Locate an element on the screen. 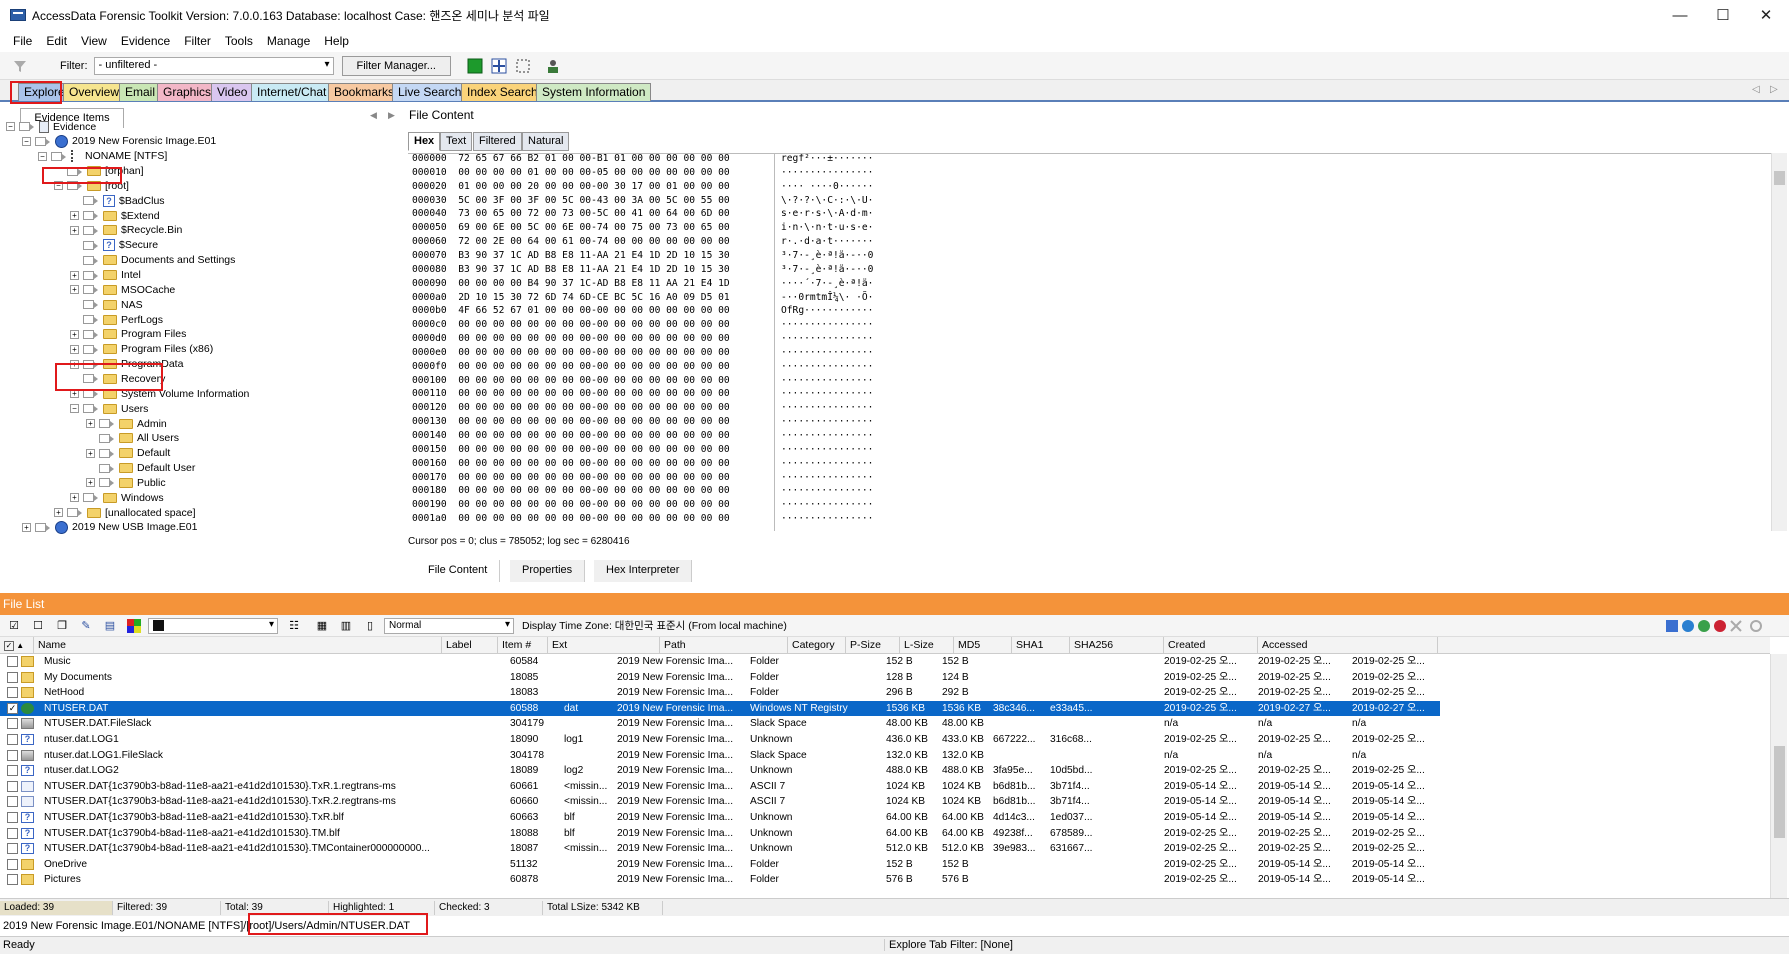 This screenshot has width=1789, height=954. tab-bookmarks: Bookmarks is located at coordinates (364, 92).